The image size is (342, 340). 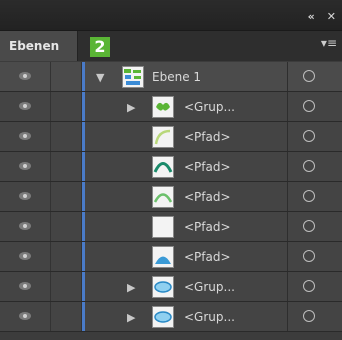 What do you see at coordinates (176, 77) in the screenshot?
I see `layer-name: Ebene 1` at bounding box center [176, 77].